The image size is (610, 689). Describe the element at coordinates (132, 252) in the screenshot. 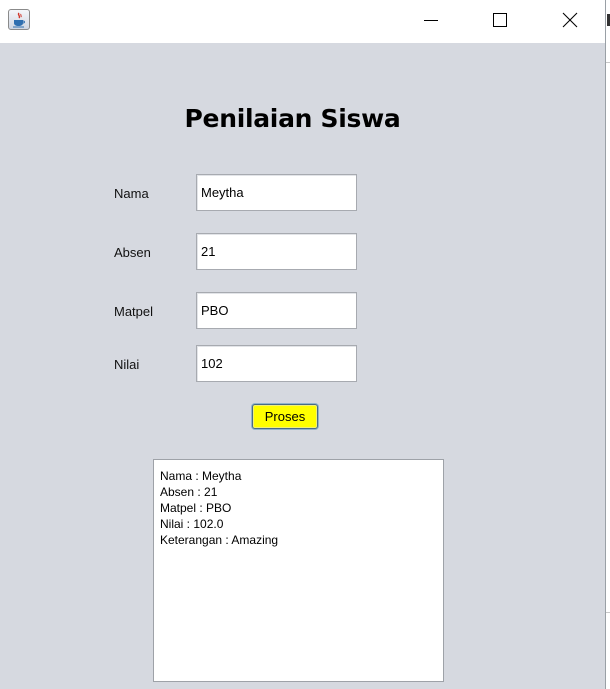

I see `absen-label: Absen` at that location.